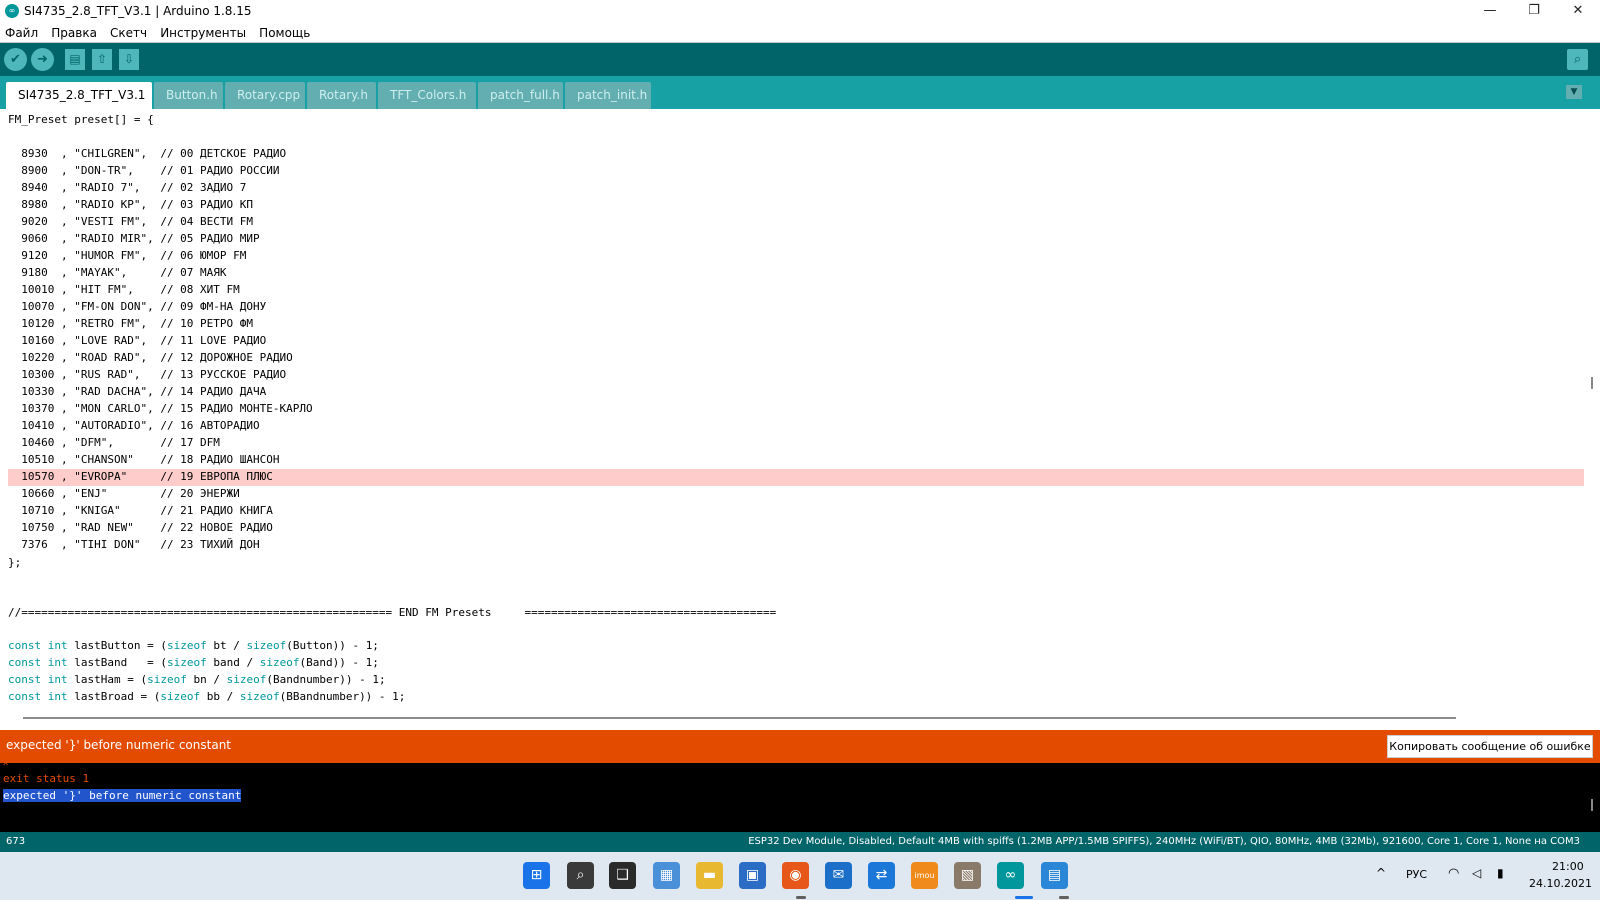 The width and height of the screenshot is (1600, 900). Describe the element at coordinates (709, 875) in the screenshot. I see `file-explorer-icon: ▬` at that location.